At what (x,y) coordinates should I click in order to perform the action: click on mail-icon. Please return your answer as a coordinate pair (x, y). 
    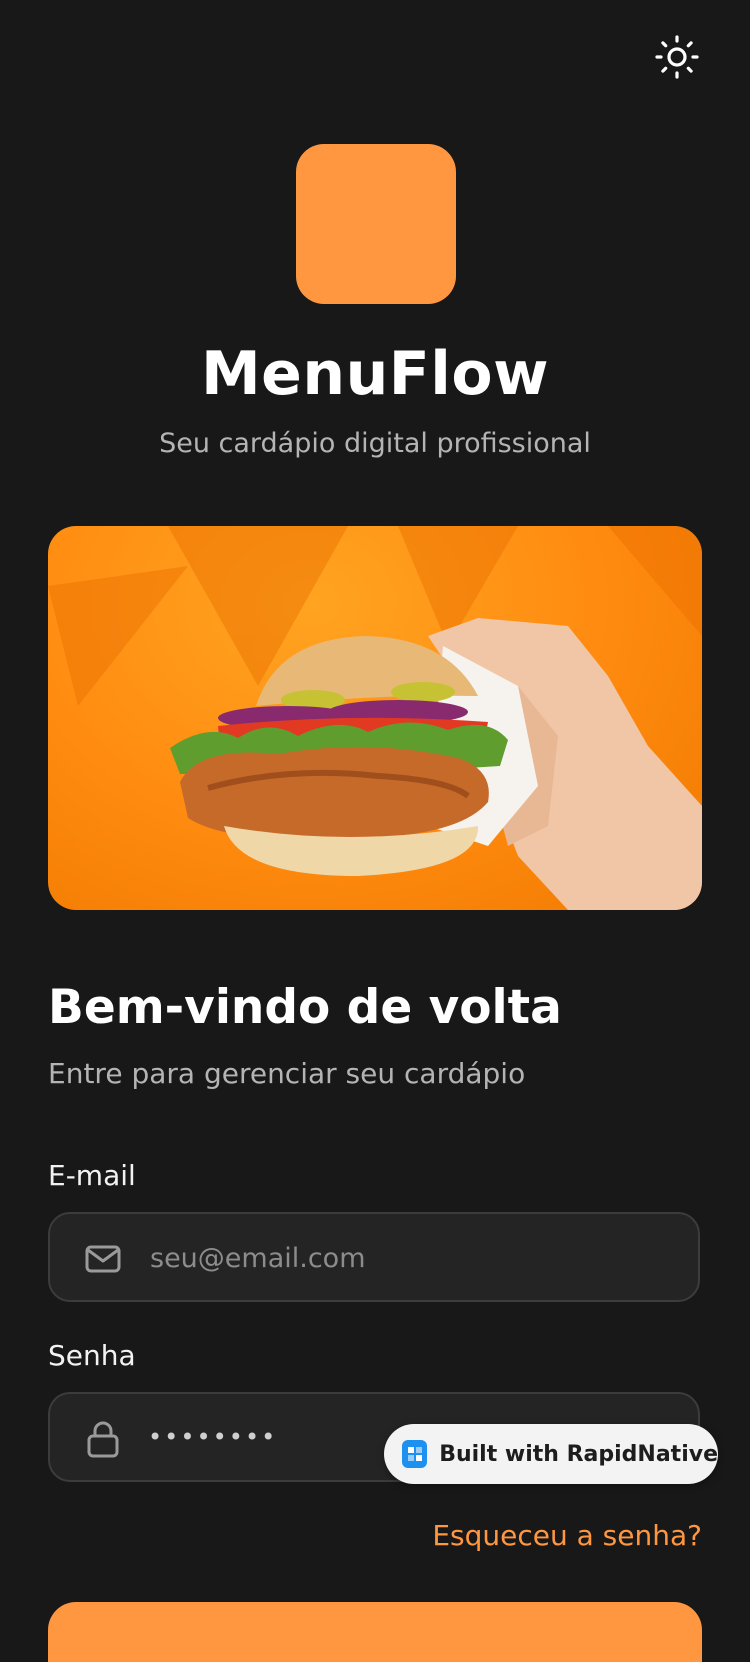
    Looking at the image, I should click on (103, 1259).